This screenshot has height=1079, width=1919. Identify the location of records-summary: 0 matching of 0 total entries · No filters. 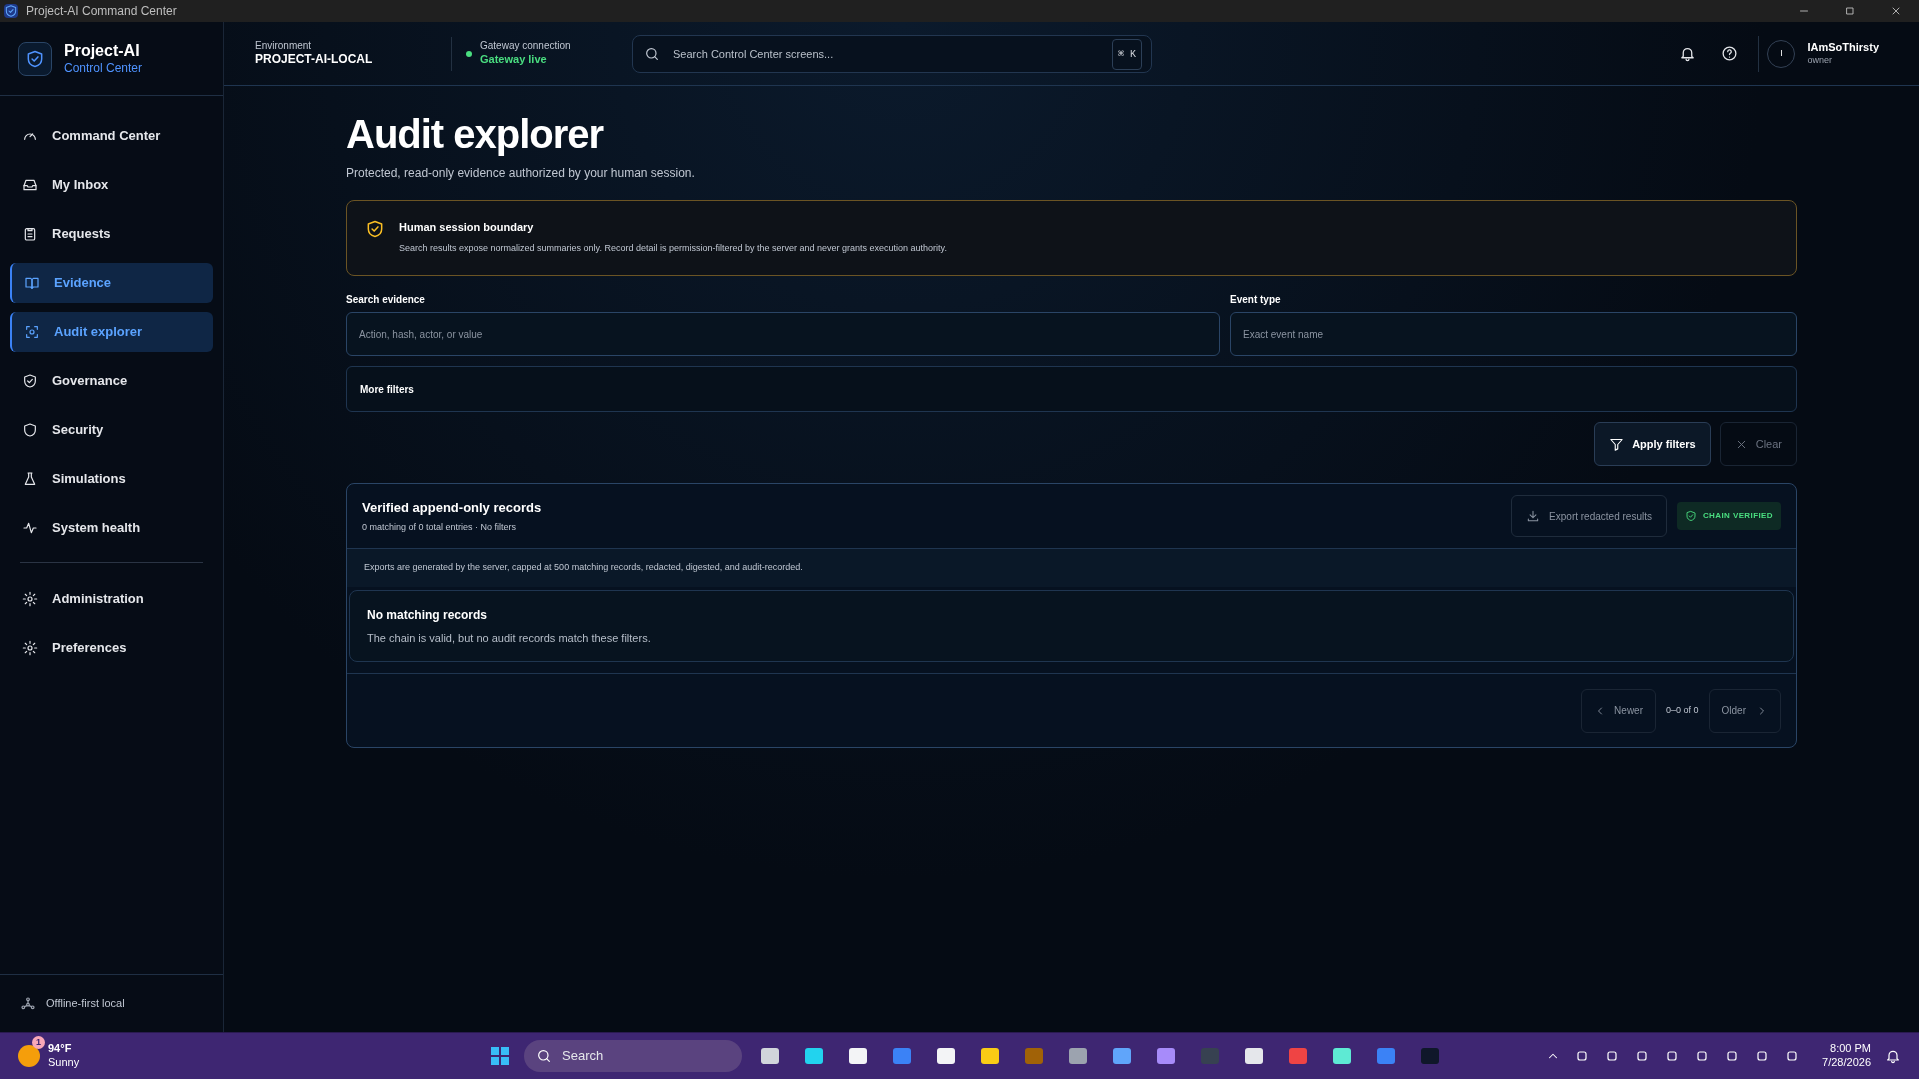
(440, 527).